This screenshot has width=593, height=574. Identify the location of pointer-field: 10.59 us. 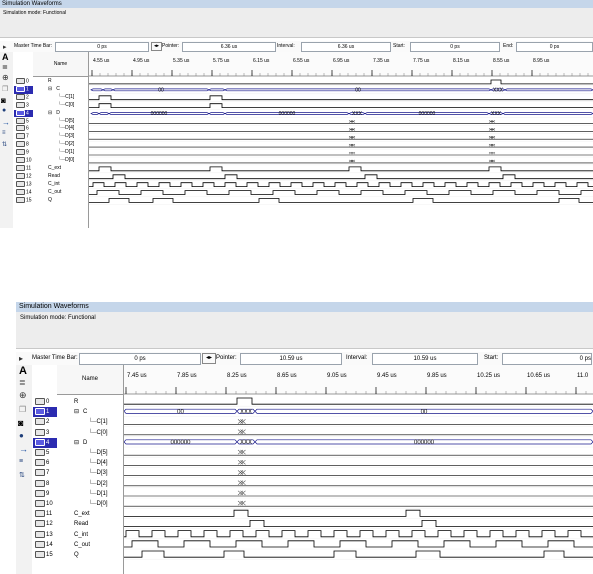
(291, 359).